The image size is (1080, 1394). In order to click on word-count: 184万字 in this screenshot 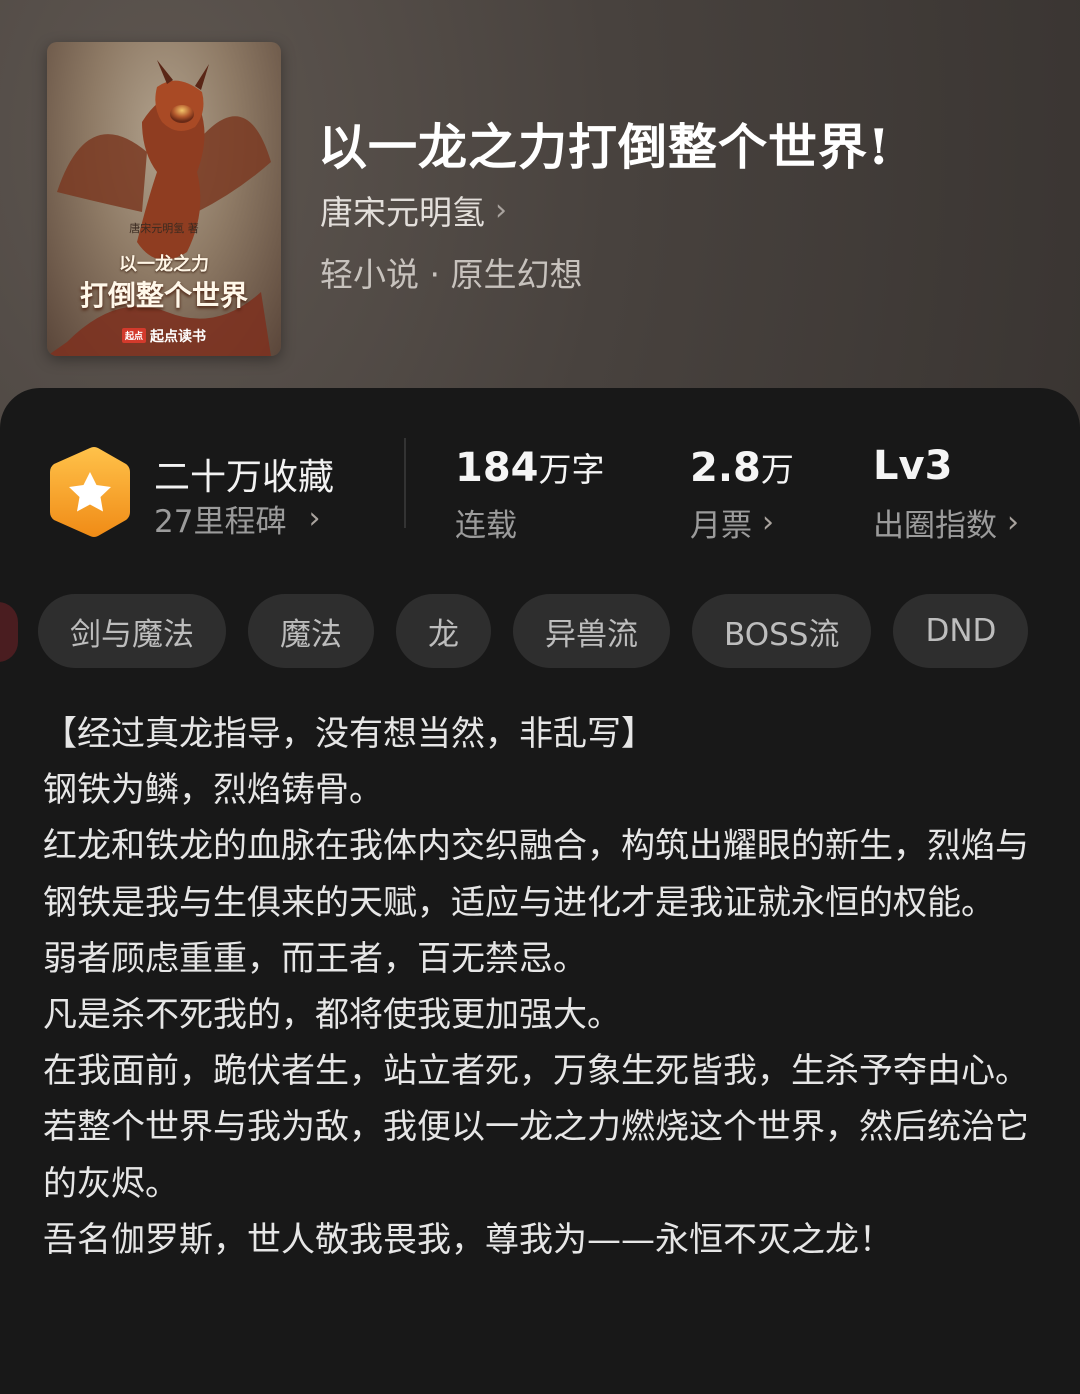, I will do `click(530, 467)`.